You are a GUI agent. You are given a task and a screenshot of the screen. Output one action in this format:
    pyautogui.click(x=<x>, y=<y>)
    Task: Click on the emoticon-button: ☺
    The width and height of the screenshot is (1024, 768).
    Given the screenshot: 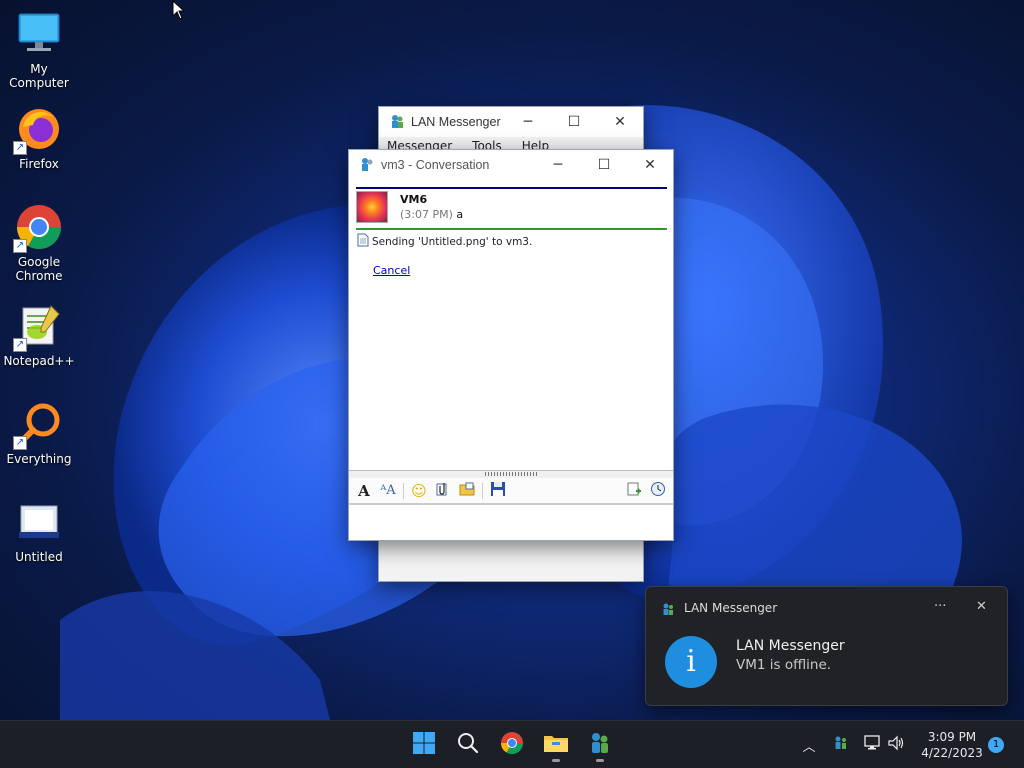 What is the action you would take?
    pyautogui.click(x=419, y=491)
    